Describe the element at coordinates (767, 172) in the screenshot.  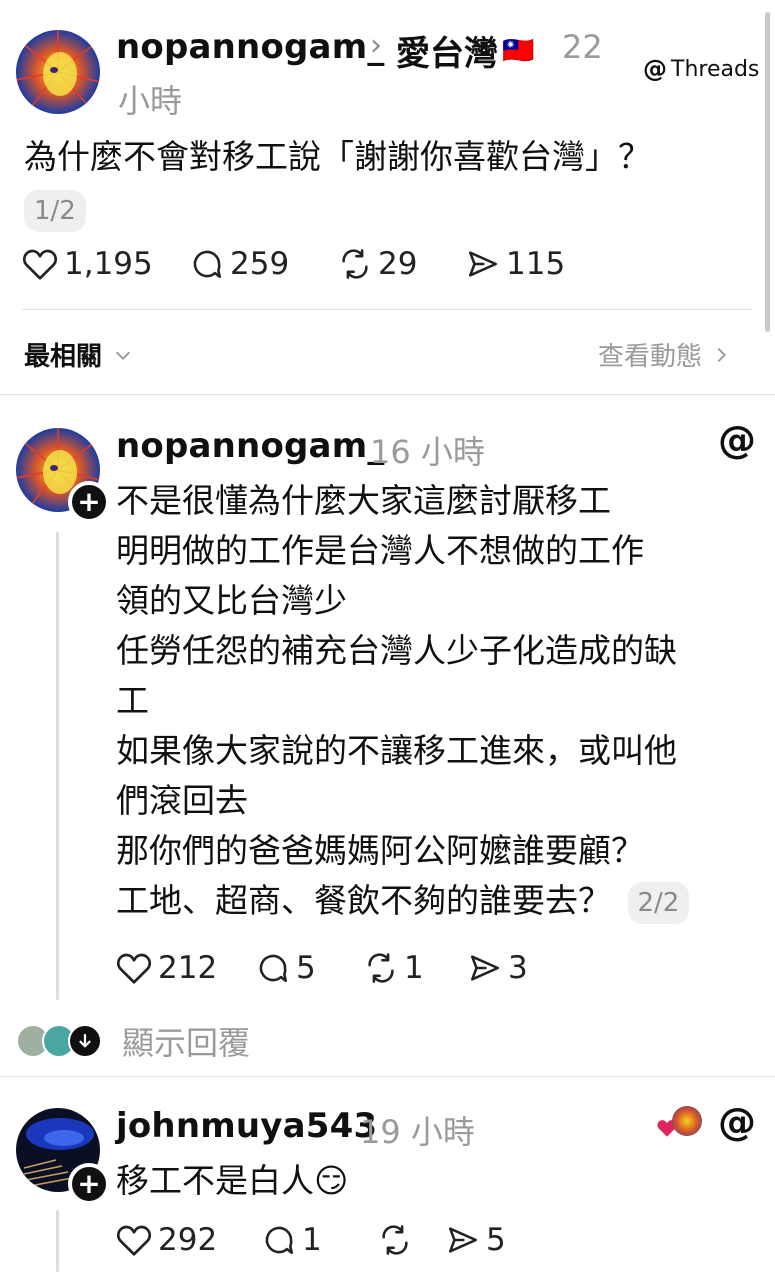
I see `scrollbar-thumb` at that location.